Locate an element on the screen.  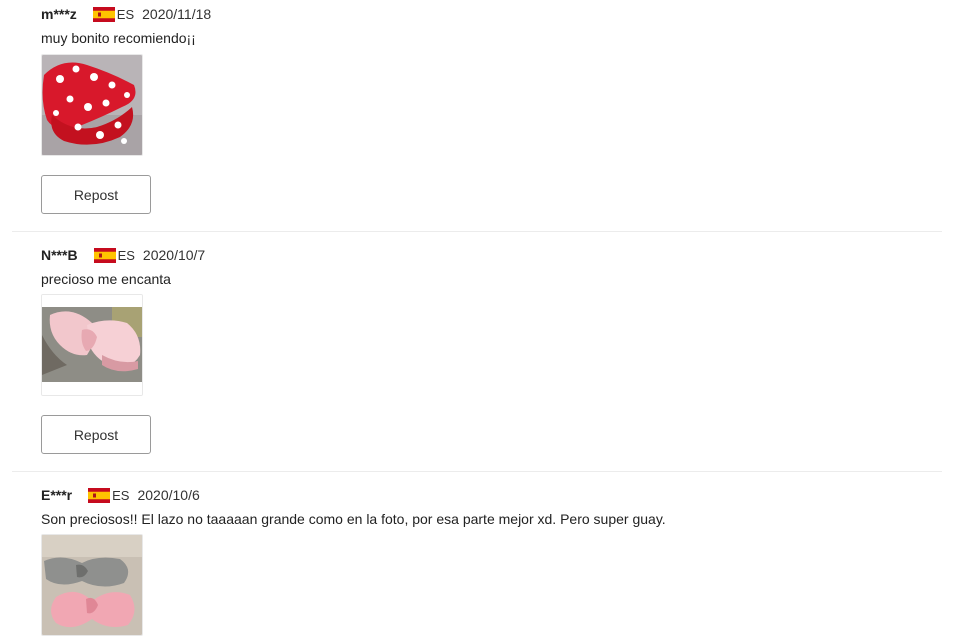
review-date: 2020/11/18 is located at coordinates (177, 14).